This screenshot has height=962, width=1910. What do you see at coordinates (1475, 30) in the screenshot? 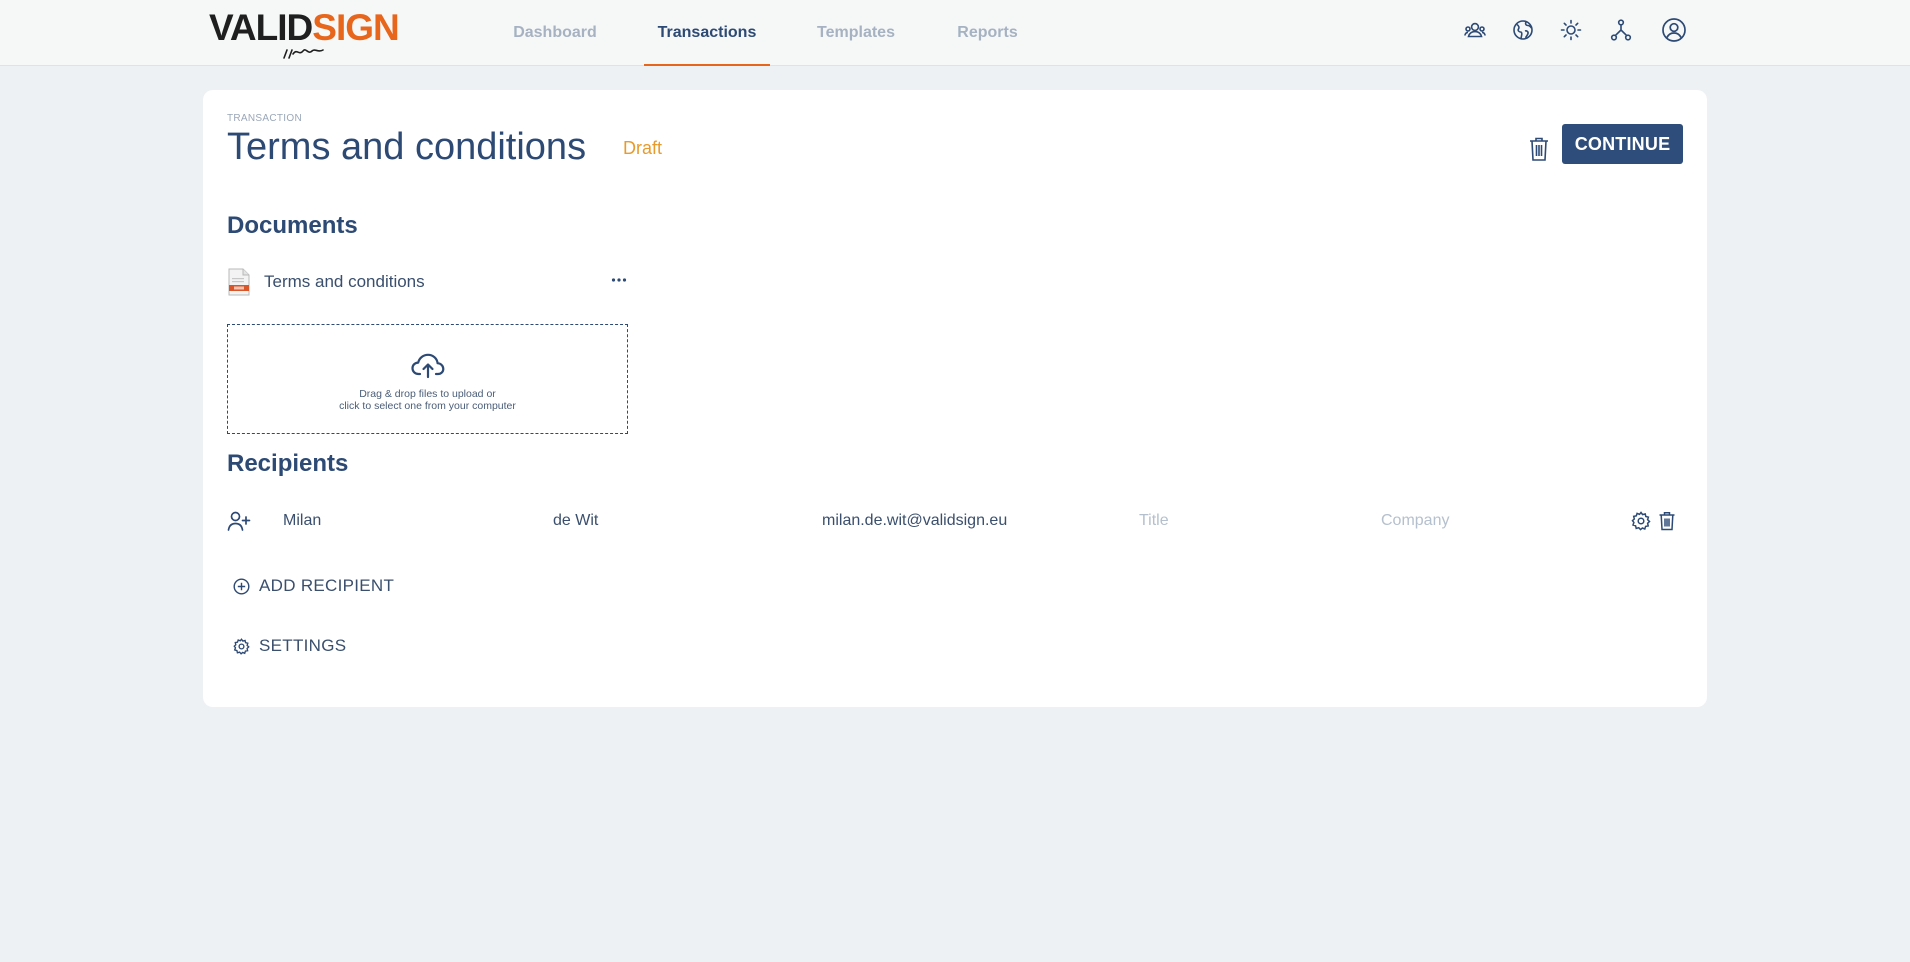
I see `users-icon` at bounding box center [1475, 30].